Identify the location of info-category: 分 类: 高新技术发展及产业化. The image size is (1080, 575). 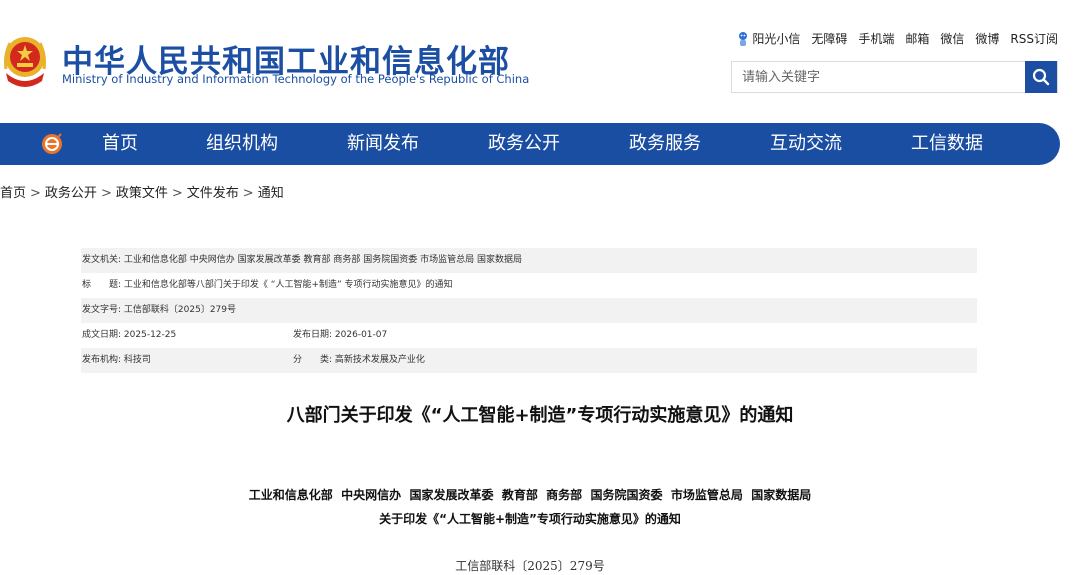
(359, 360).